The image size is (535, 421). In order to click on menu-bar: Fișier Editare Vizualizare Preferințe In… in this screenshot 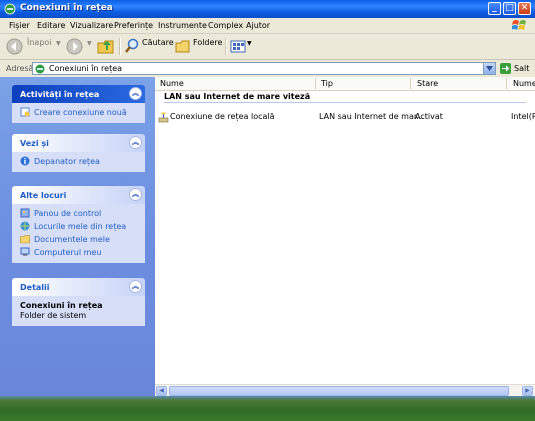, I will do `click(267, 26)`.